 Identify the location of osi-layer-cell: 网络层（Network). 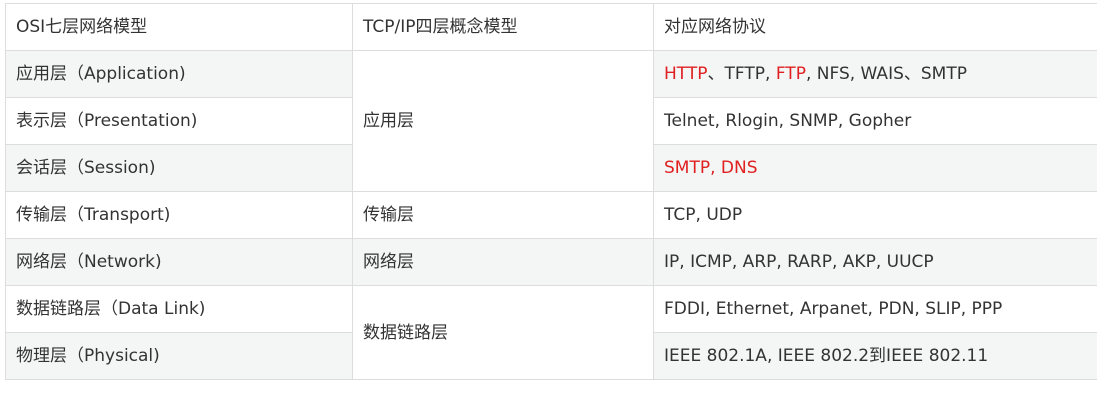
(179, 262).